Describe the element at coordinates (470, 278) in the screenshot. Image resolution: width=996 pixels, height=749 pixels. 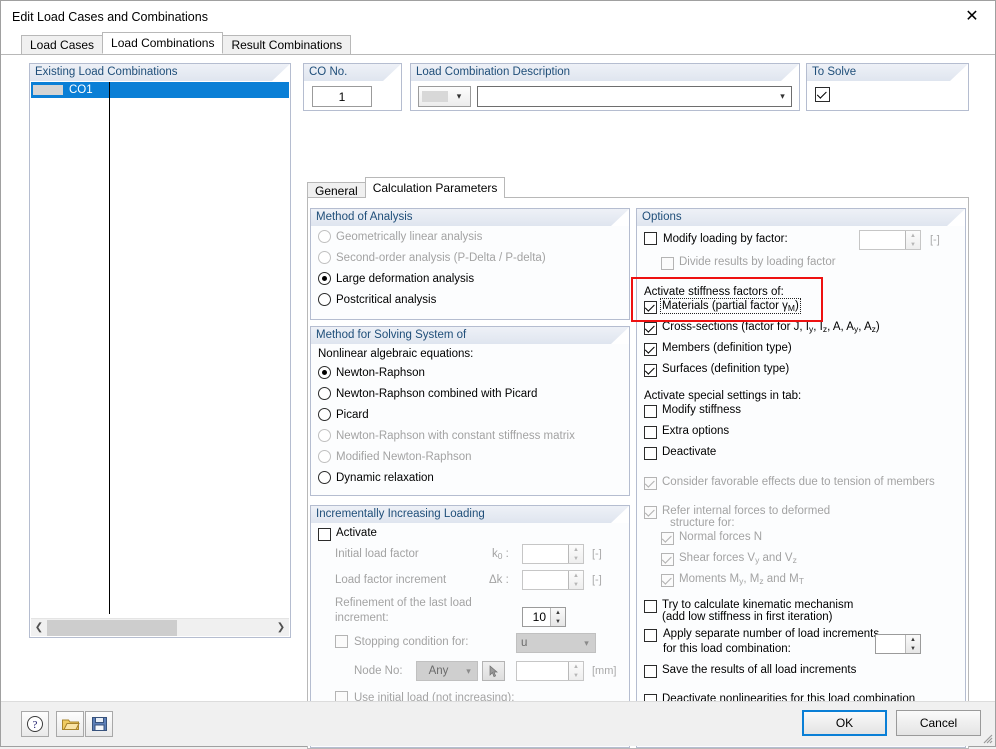
I see `radio-large-deformation: Large deformation analysis` at that location.